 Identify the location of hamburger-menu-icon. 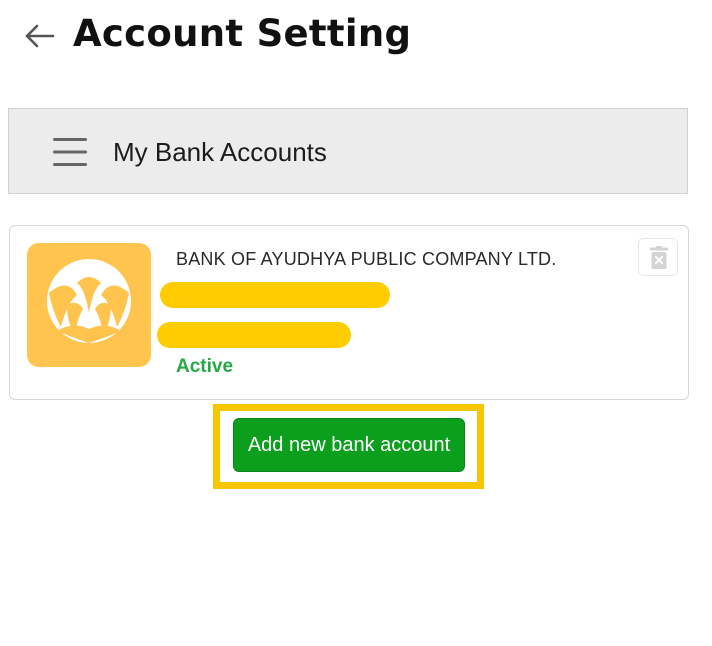
(70, 152).